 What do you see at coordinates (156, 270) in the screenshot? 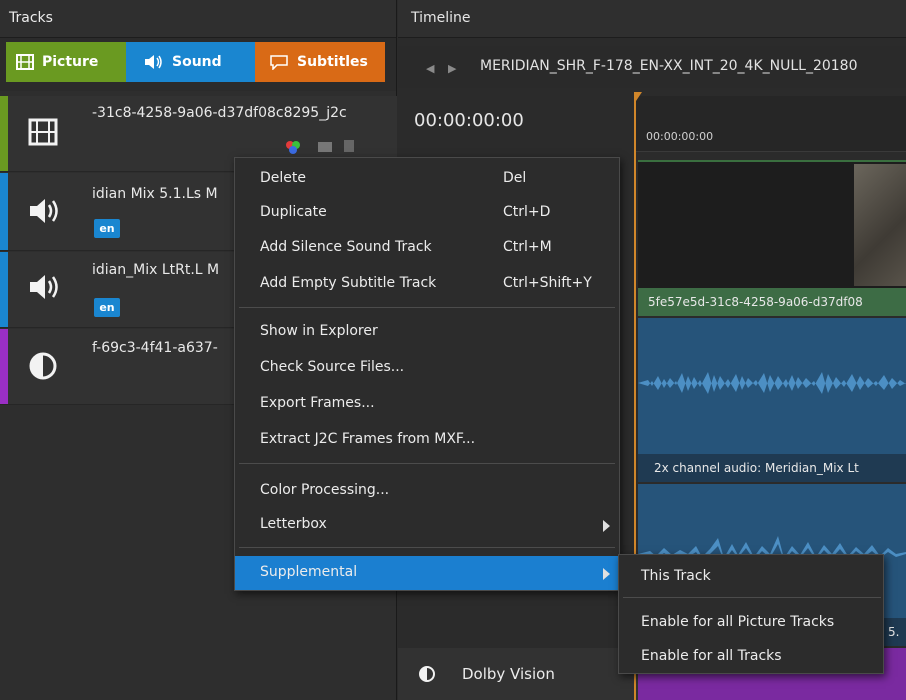
I see `track-name: idian_Mix LtRt.L M` at bounding box center [156, 270].